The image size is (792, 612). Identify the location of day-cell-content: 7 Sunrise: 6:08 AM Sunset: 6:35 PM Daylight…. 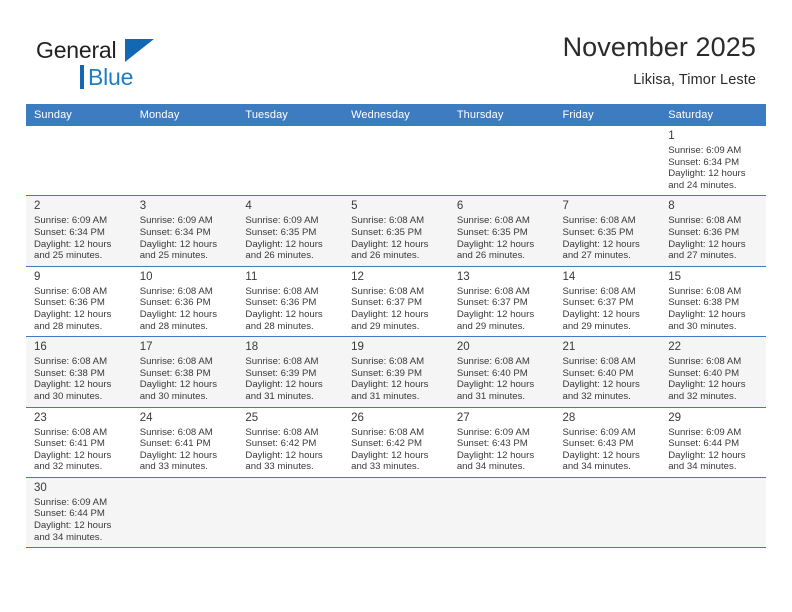
(608, 230).